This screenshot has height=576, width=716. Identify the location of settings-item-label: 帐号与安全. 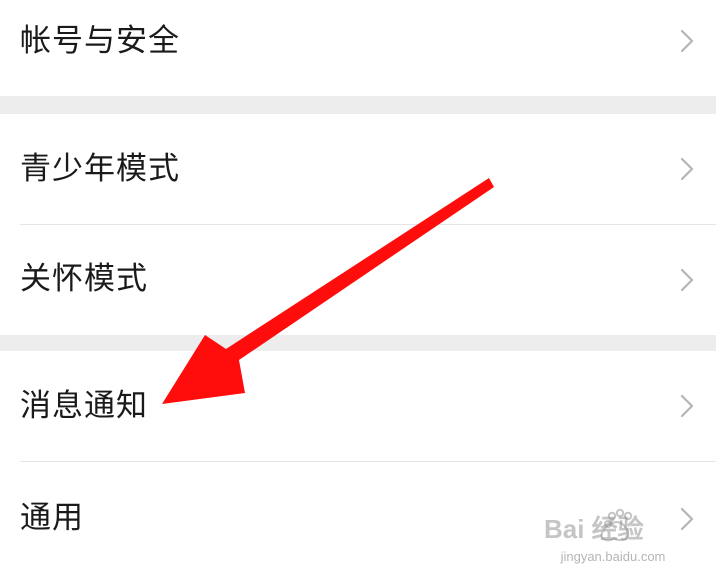
(100, 40).